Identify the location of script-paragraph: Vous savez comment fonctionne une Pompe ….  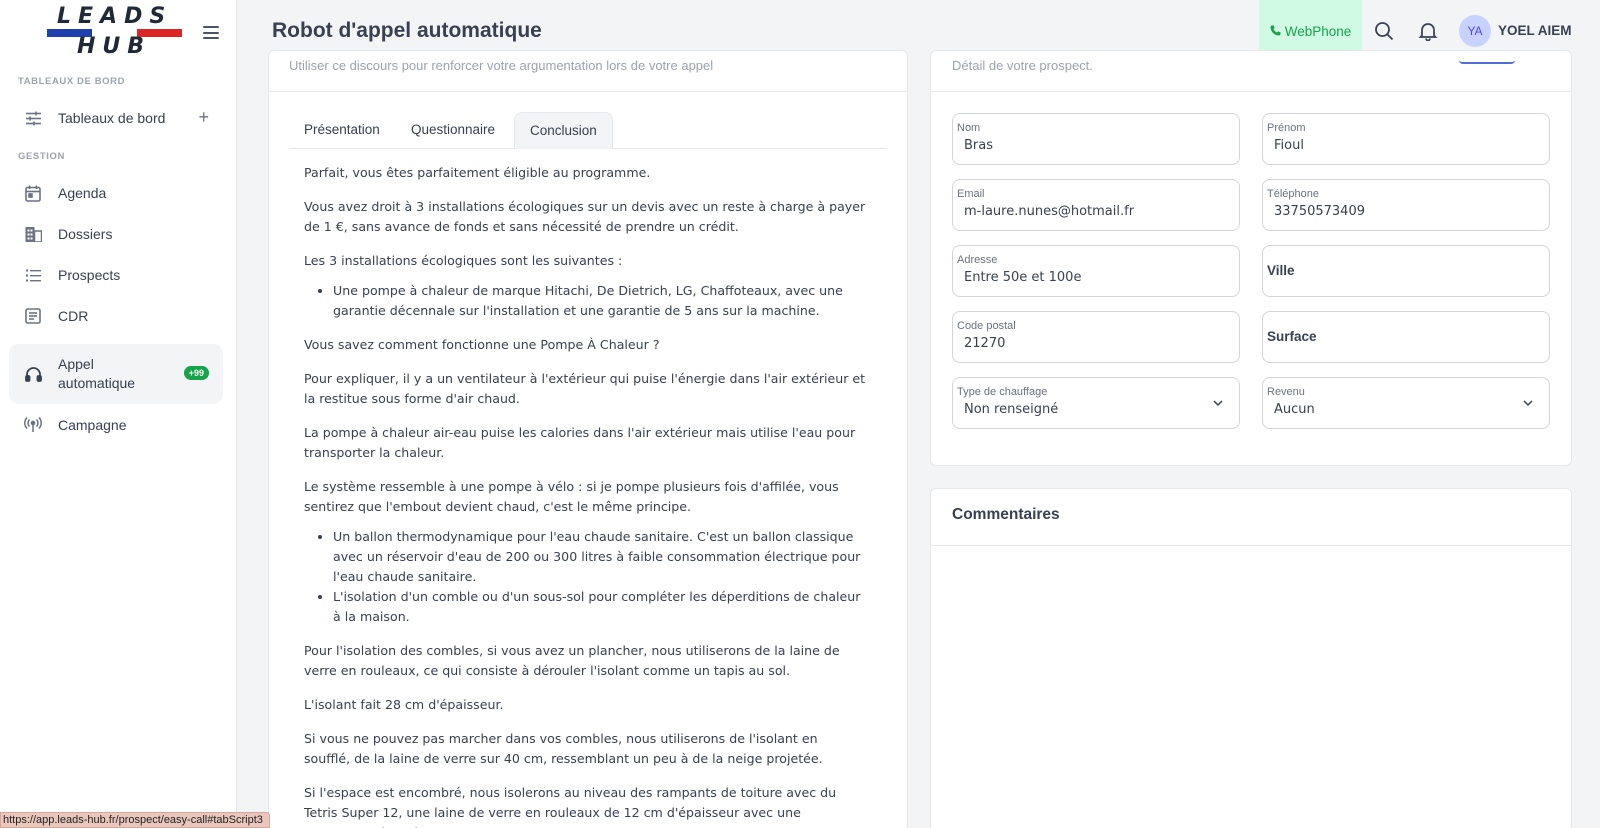
(482, 344).